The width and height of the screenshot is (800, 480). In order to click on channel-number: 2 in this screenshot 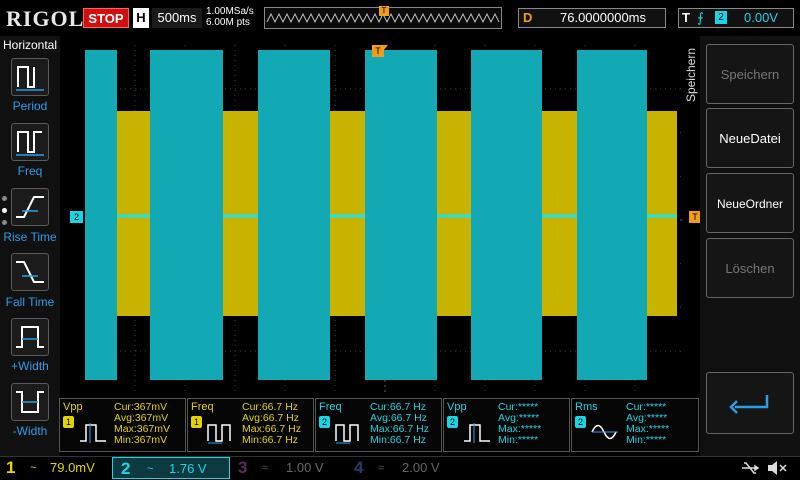, I will do `click(126, 468)`.